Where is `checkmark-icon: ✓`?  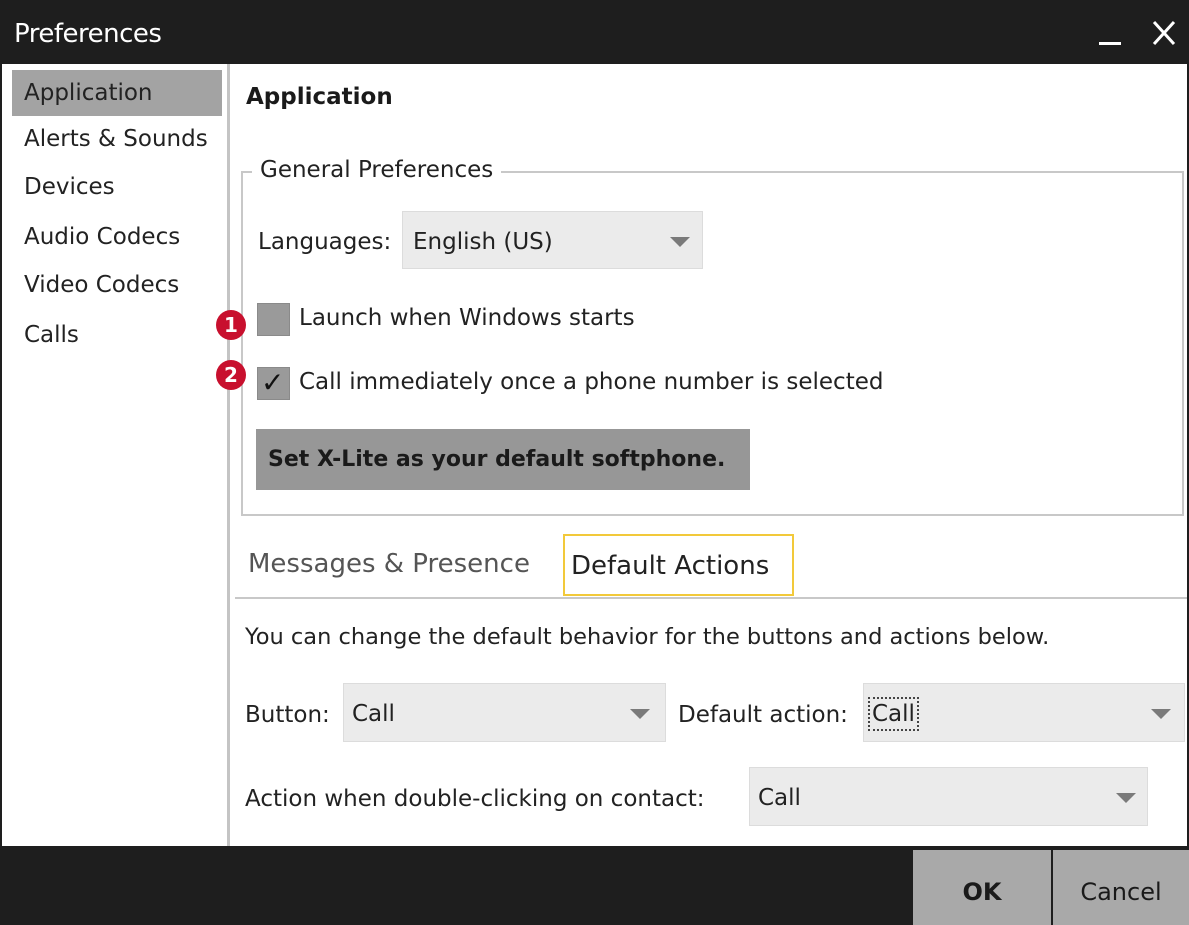
checkmark-icon: ✓ is located at coordinates (273, 382).